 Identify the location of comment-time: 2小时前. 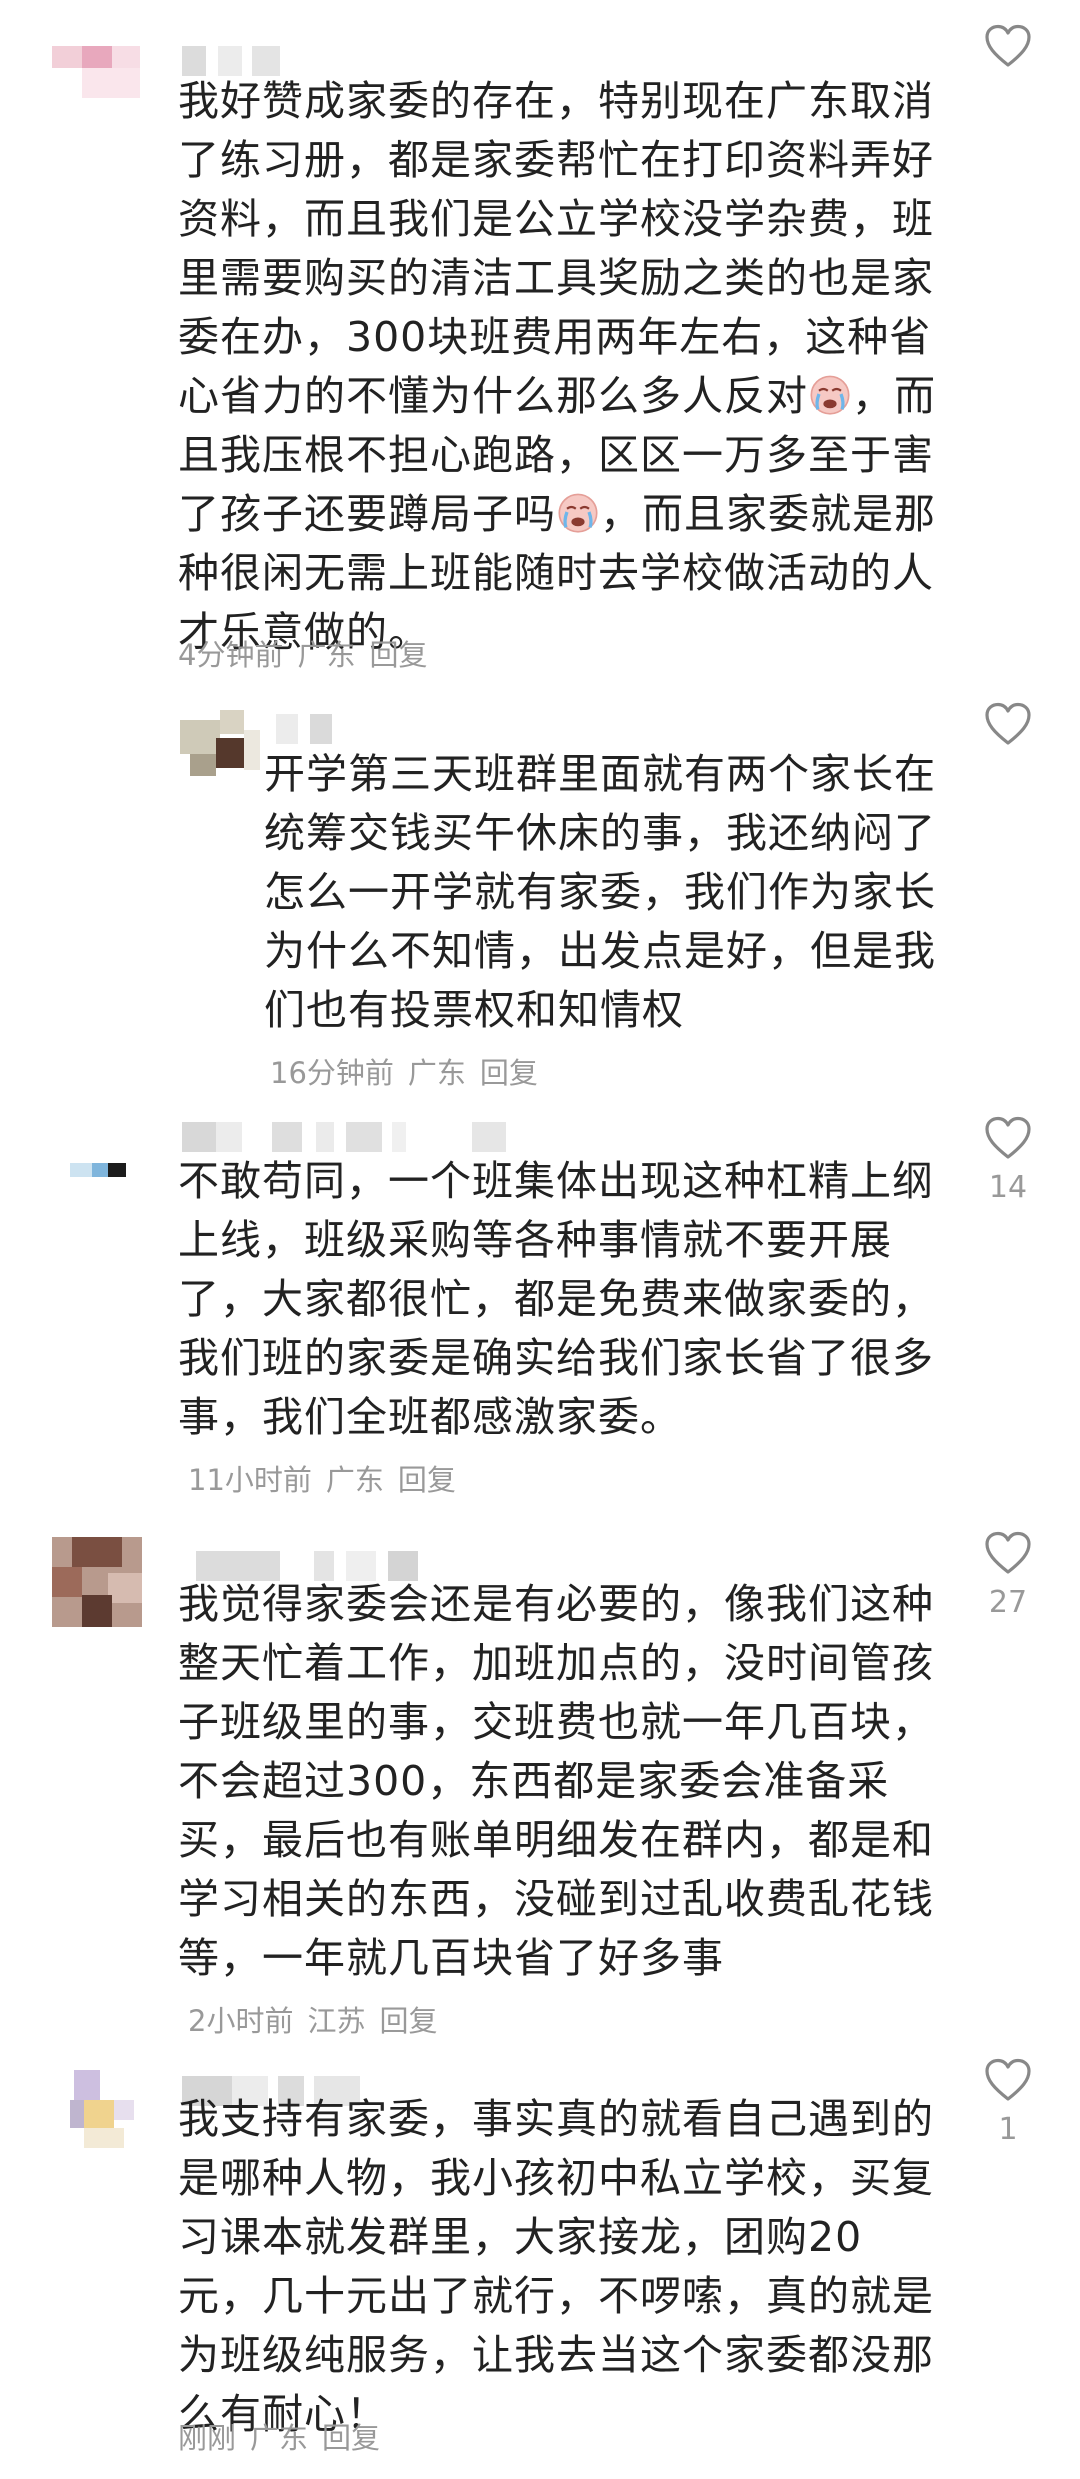
(241, 2021).